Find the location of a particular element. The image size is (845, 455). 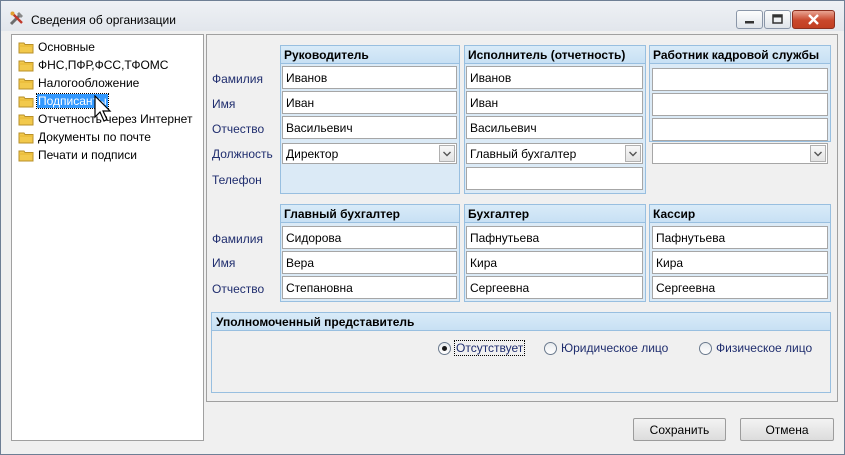

radio-label: Отсутствует is located at coordinates (489, 348).